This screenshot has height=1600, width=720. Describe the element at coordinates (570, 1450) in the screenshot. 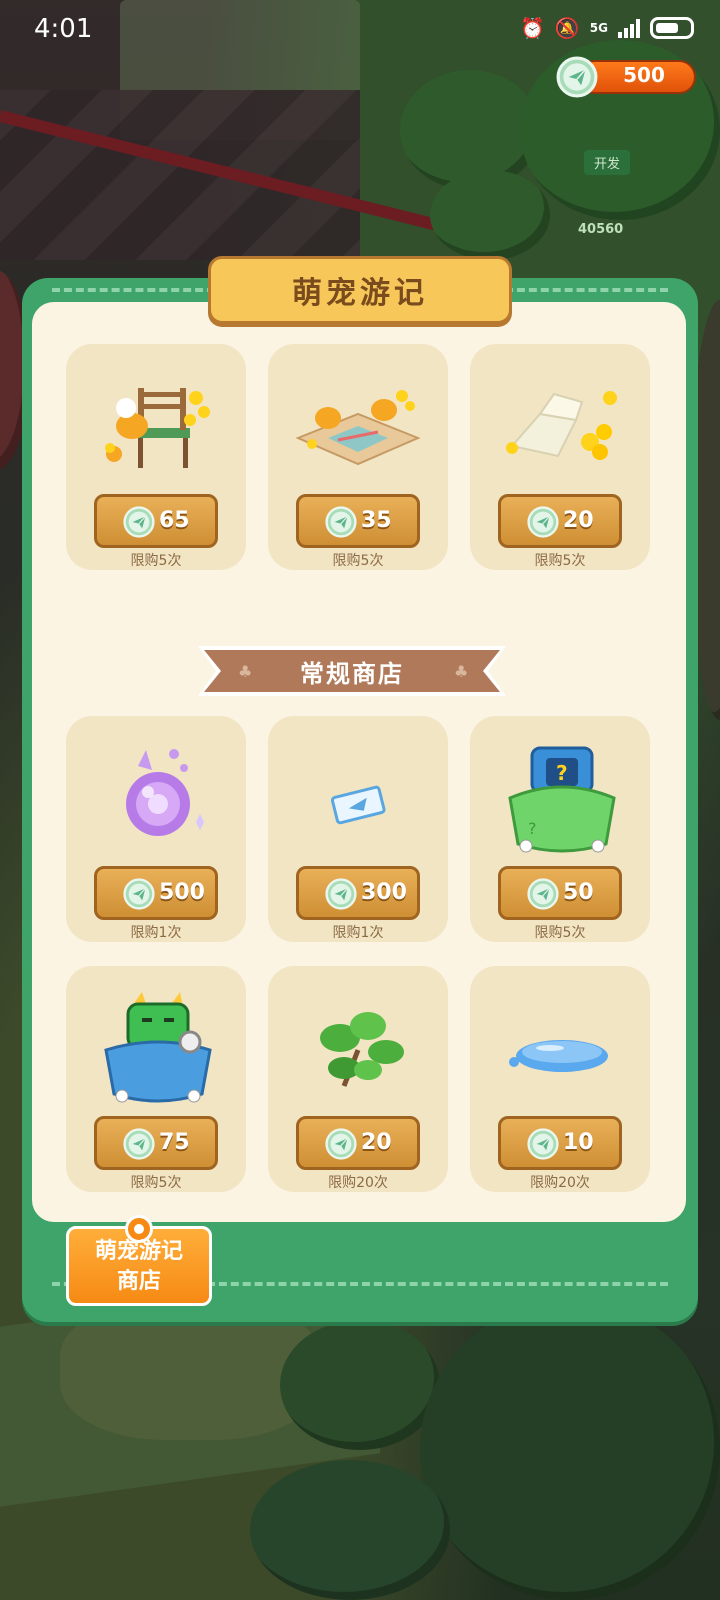

I see `carrot-field` at that location.